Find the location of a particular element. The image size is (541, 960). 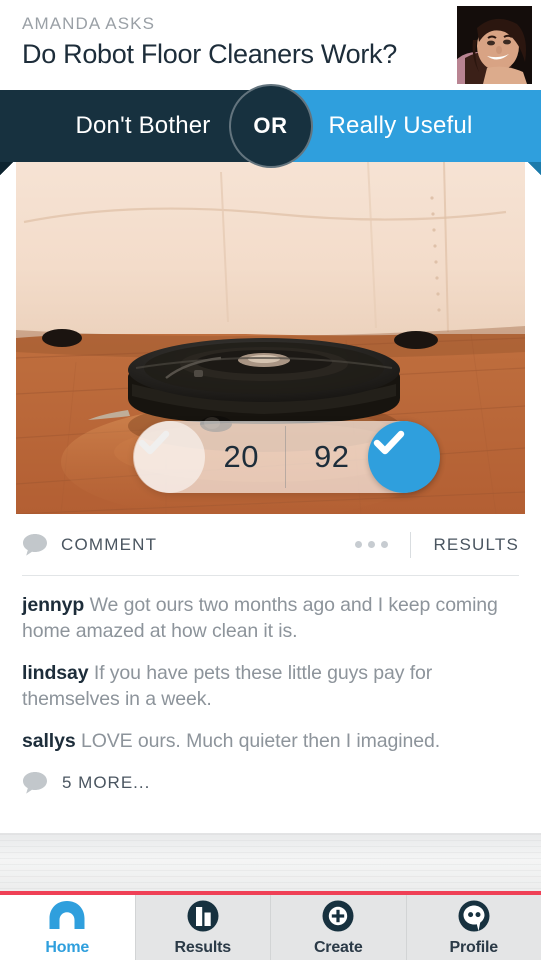

nav-label-create: Create is located at coordinates (338, 947).